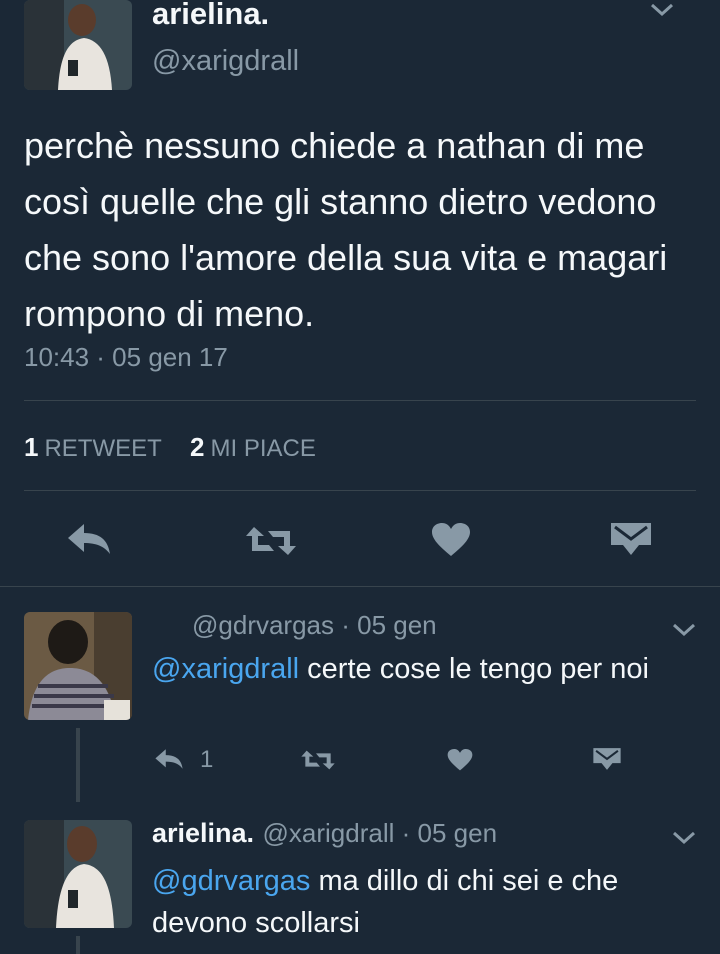 Image resolution: width=720 pixels, height=954 pixels. Describe the element at coordinates (31, 447) in the screenshot. I see `retweet-count: 1` at that location.